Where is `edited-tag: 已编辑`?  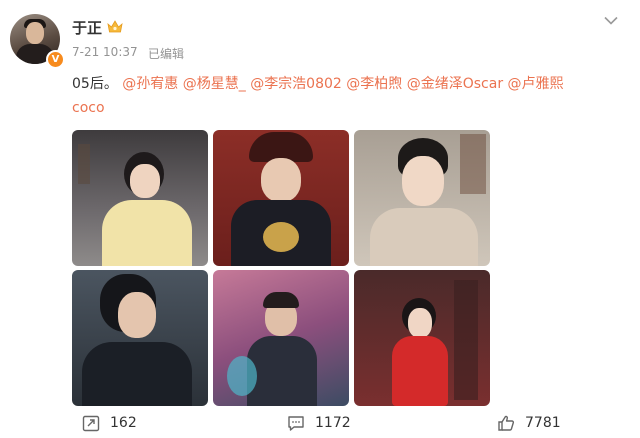 edited-tag: 已编辑 is located at coordinates (166, 54).